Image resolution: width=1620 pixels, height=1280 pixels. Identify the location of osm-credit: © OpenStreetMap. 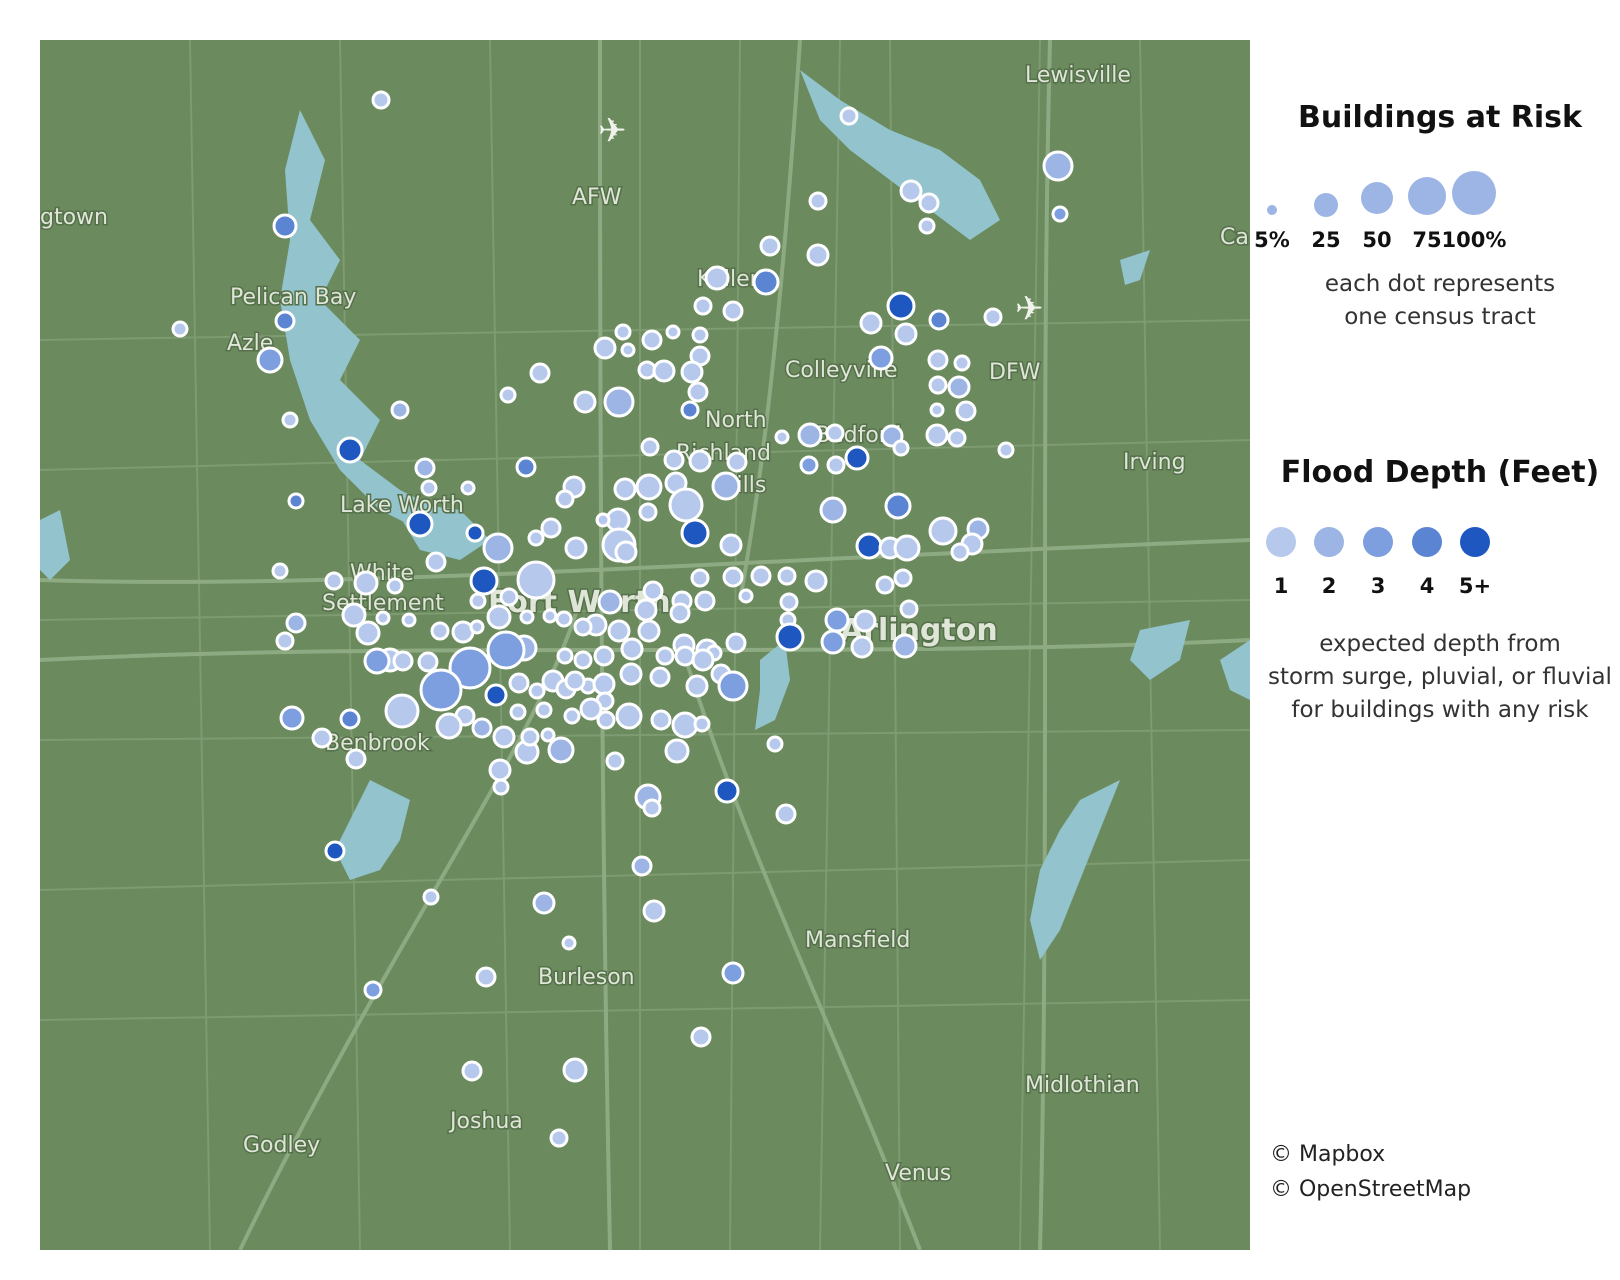
(1370, 1189).